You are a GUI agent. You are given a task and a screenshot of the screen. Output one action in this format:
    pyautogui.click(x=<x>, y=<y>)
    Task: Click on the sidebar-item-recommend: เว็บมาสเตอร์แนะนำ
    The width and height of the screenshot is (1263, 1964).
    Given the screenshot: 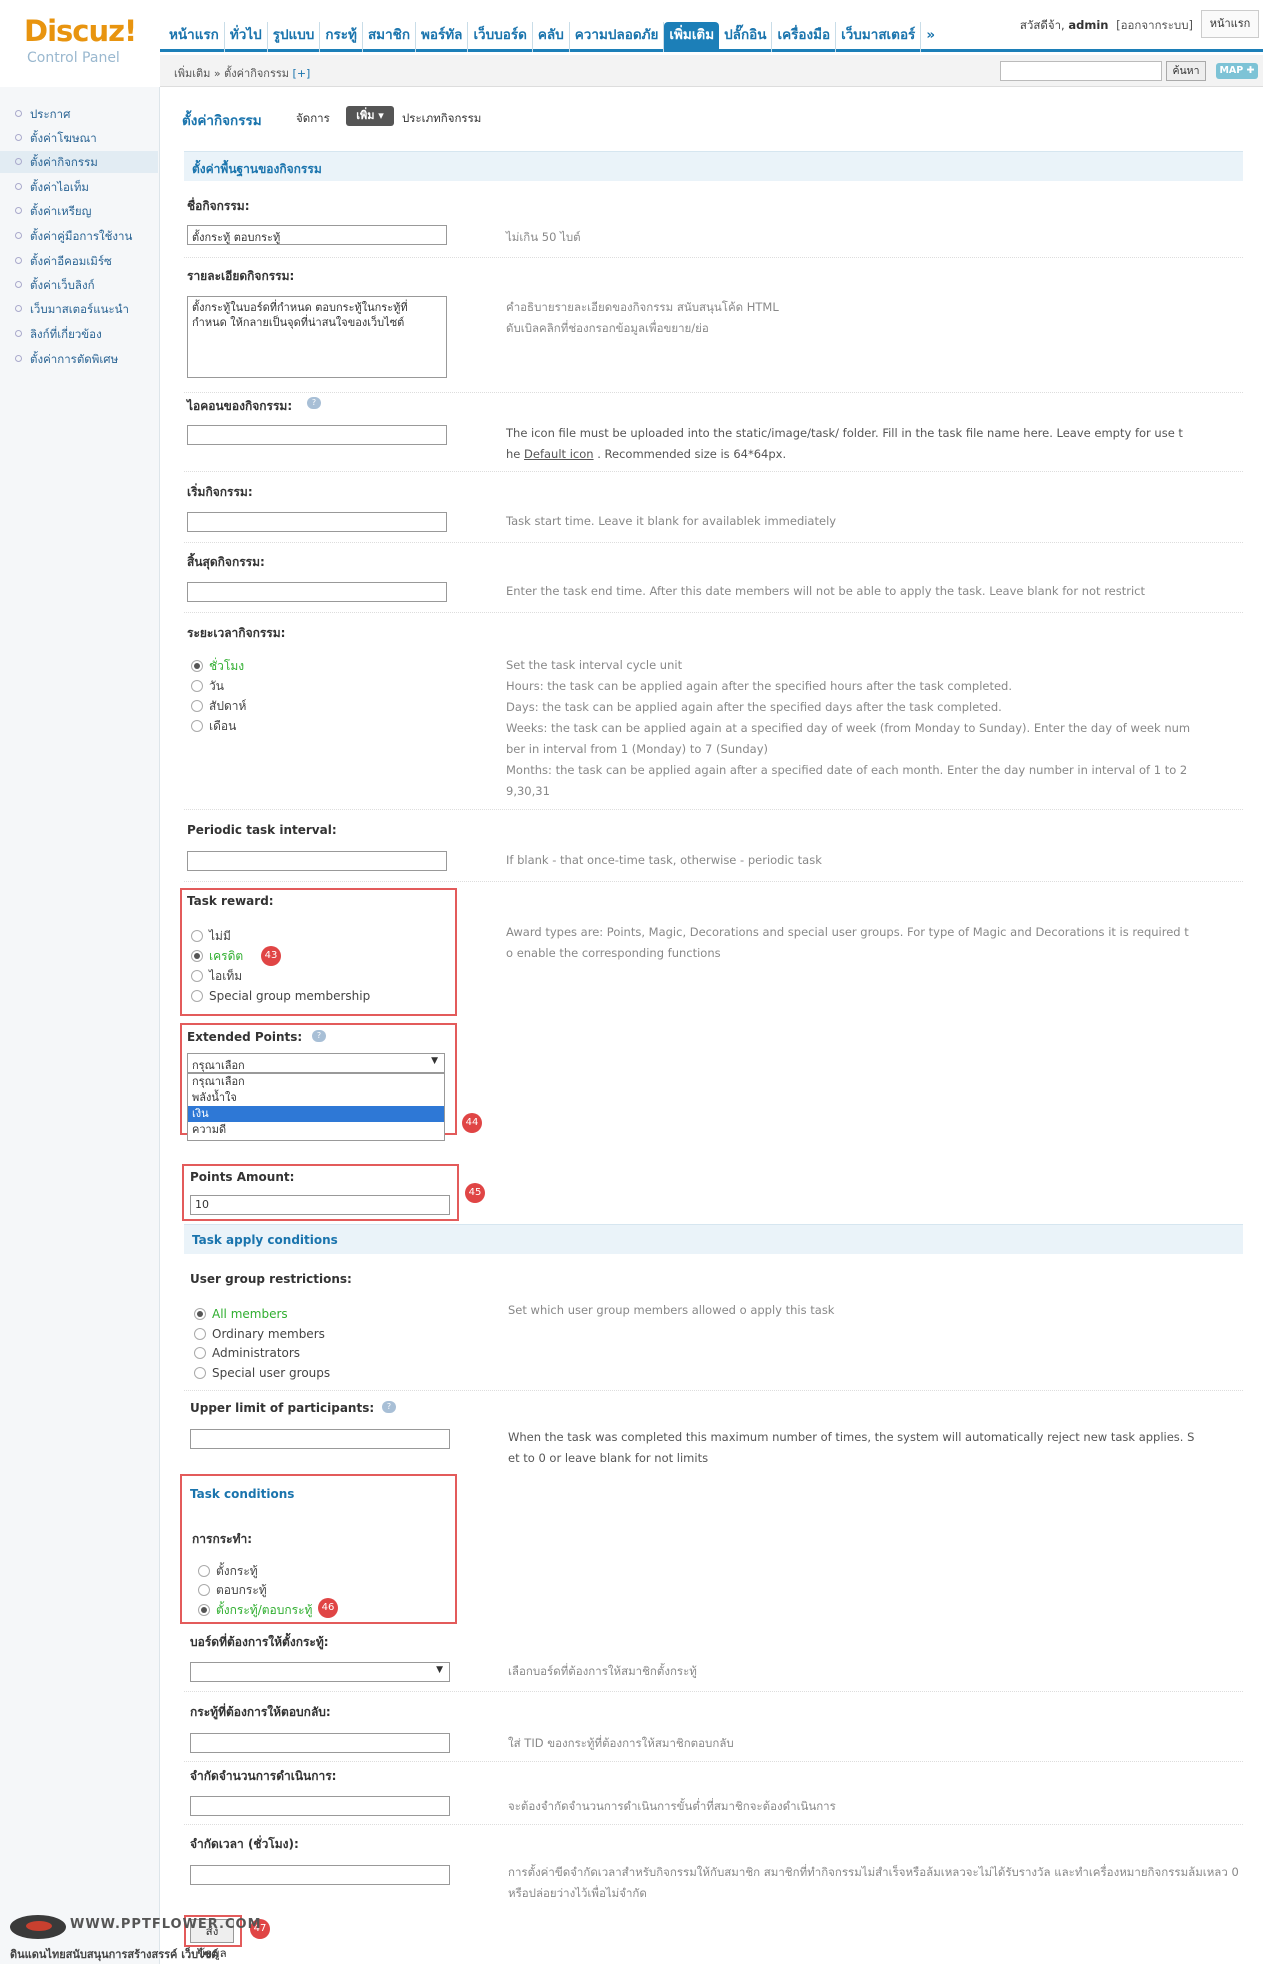 What is the action you would take?
    pyautogui.click(x=79, y=309)
    